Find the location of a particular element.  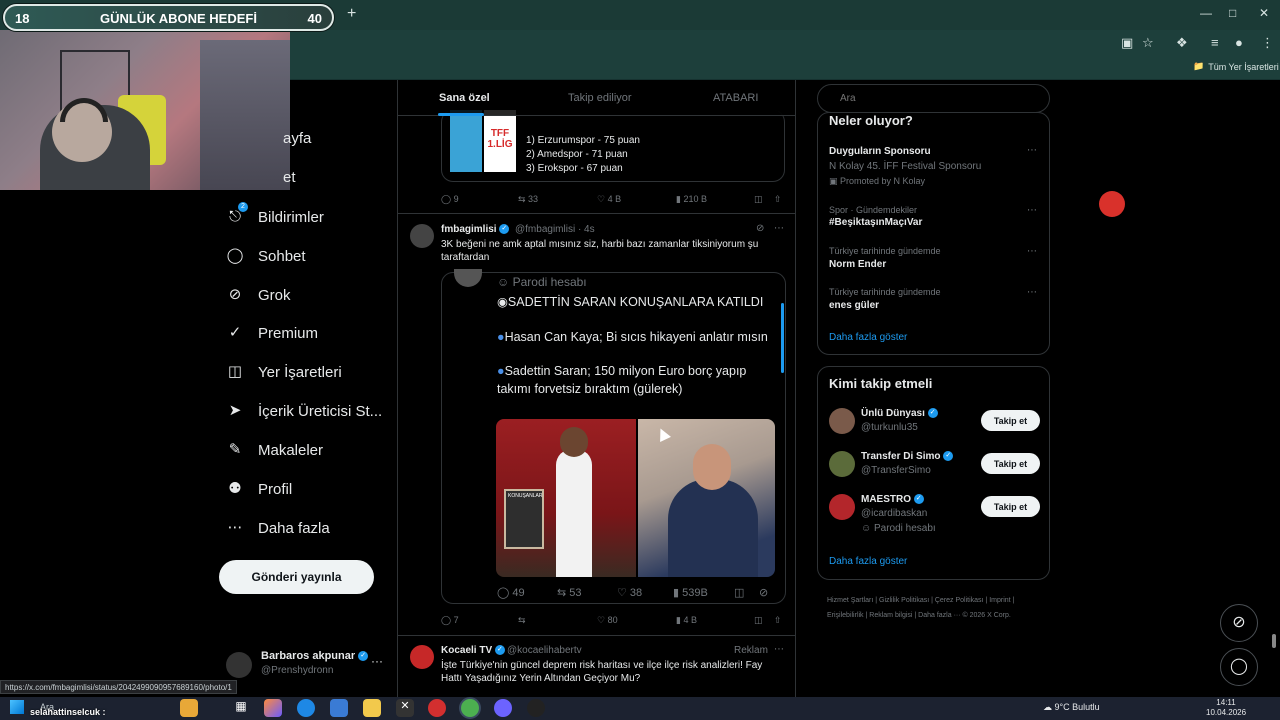

reply-button: ◯ 7 is located at coordinates (450, 620).